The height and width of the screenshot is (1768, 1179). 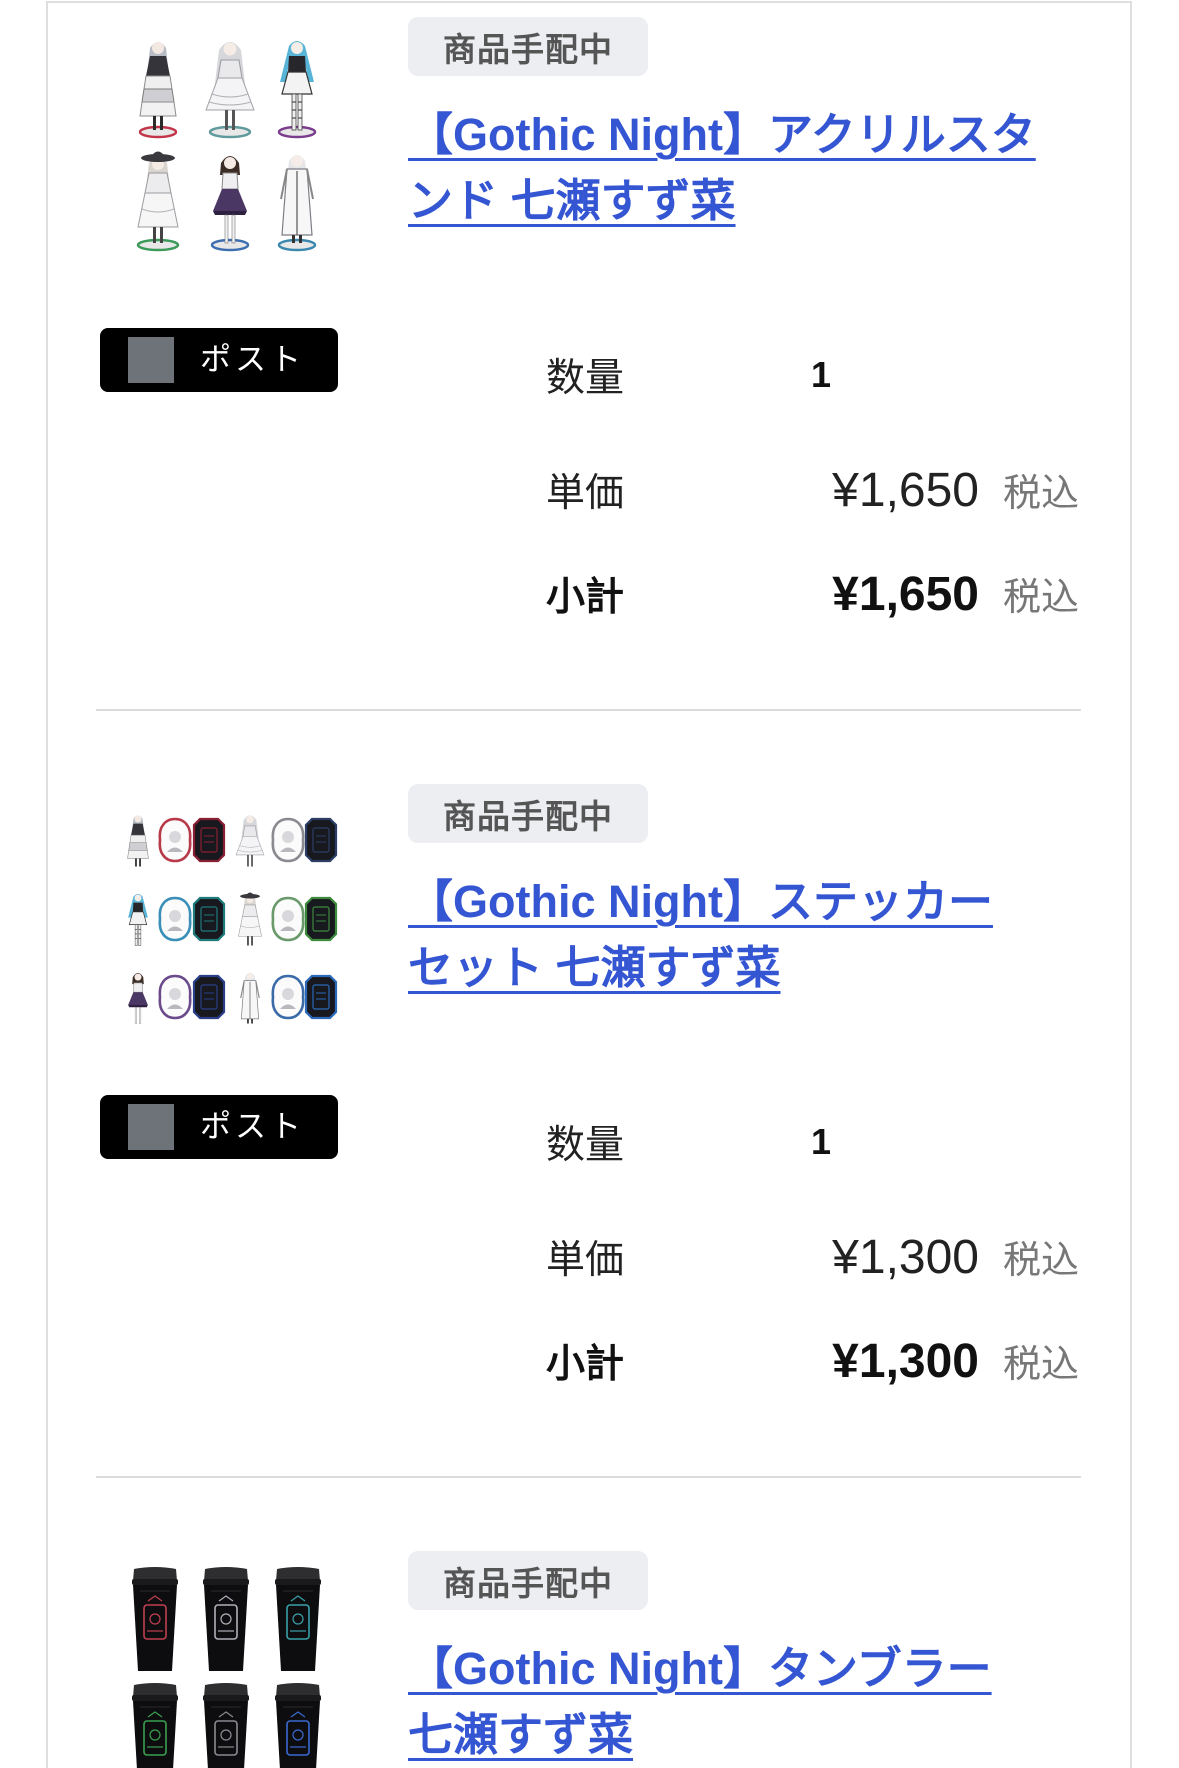 I want to click on product-title-link: 【Gothic Night】ステッカー セット 七瀬すず菜, so click(x=763, y=935).